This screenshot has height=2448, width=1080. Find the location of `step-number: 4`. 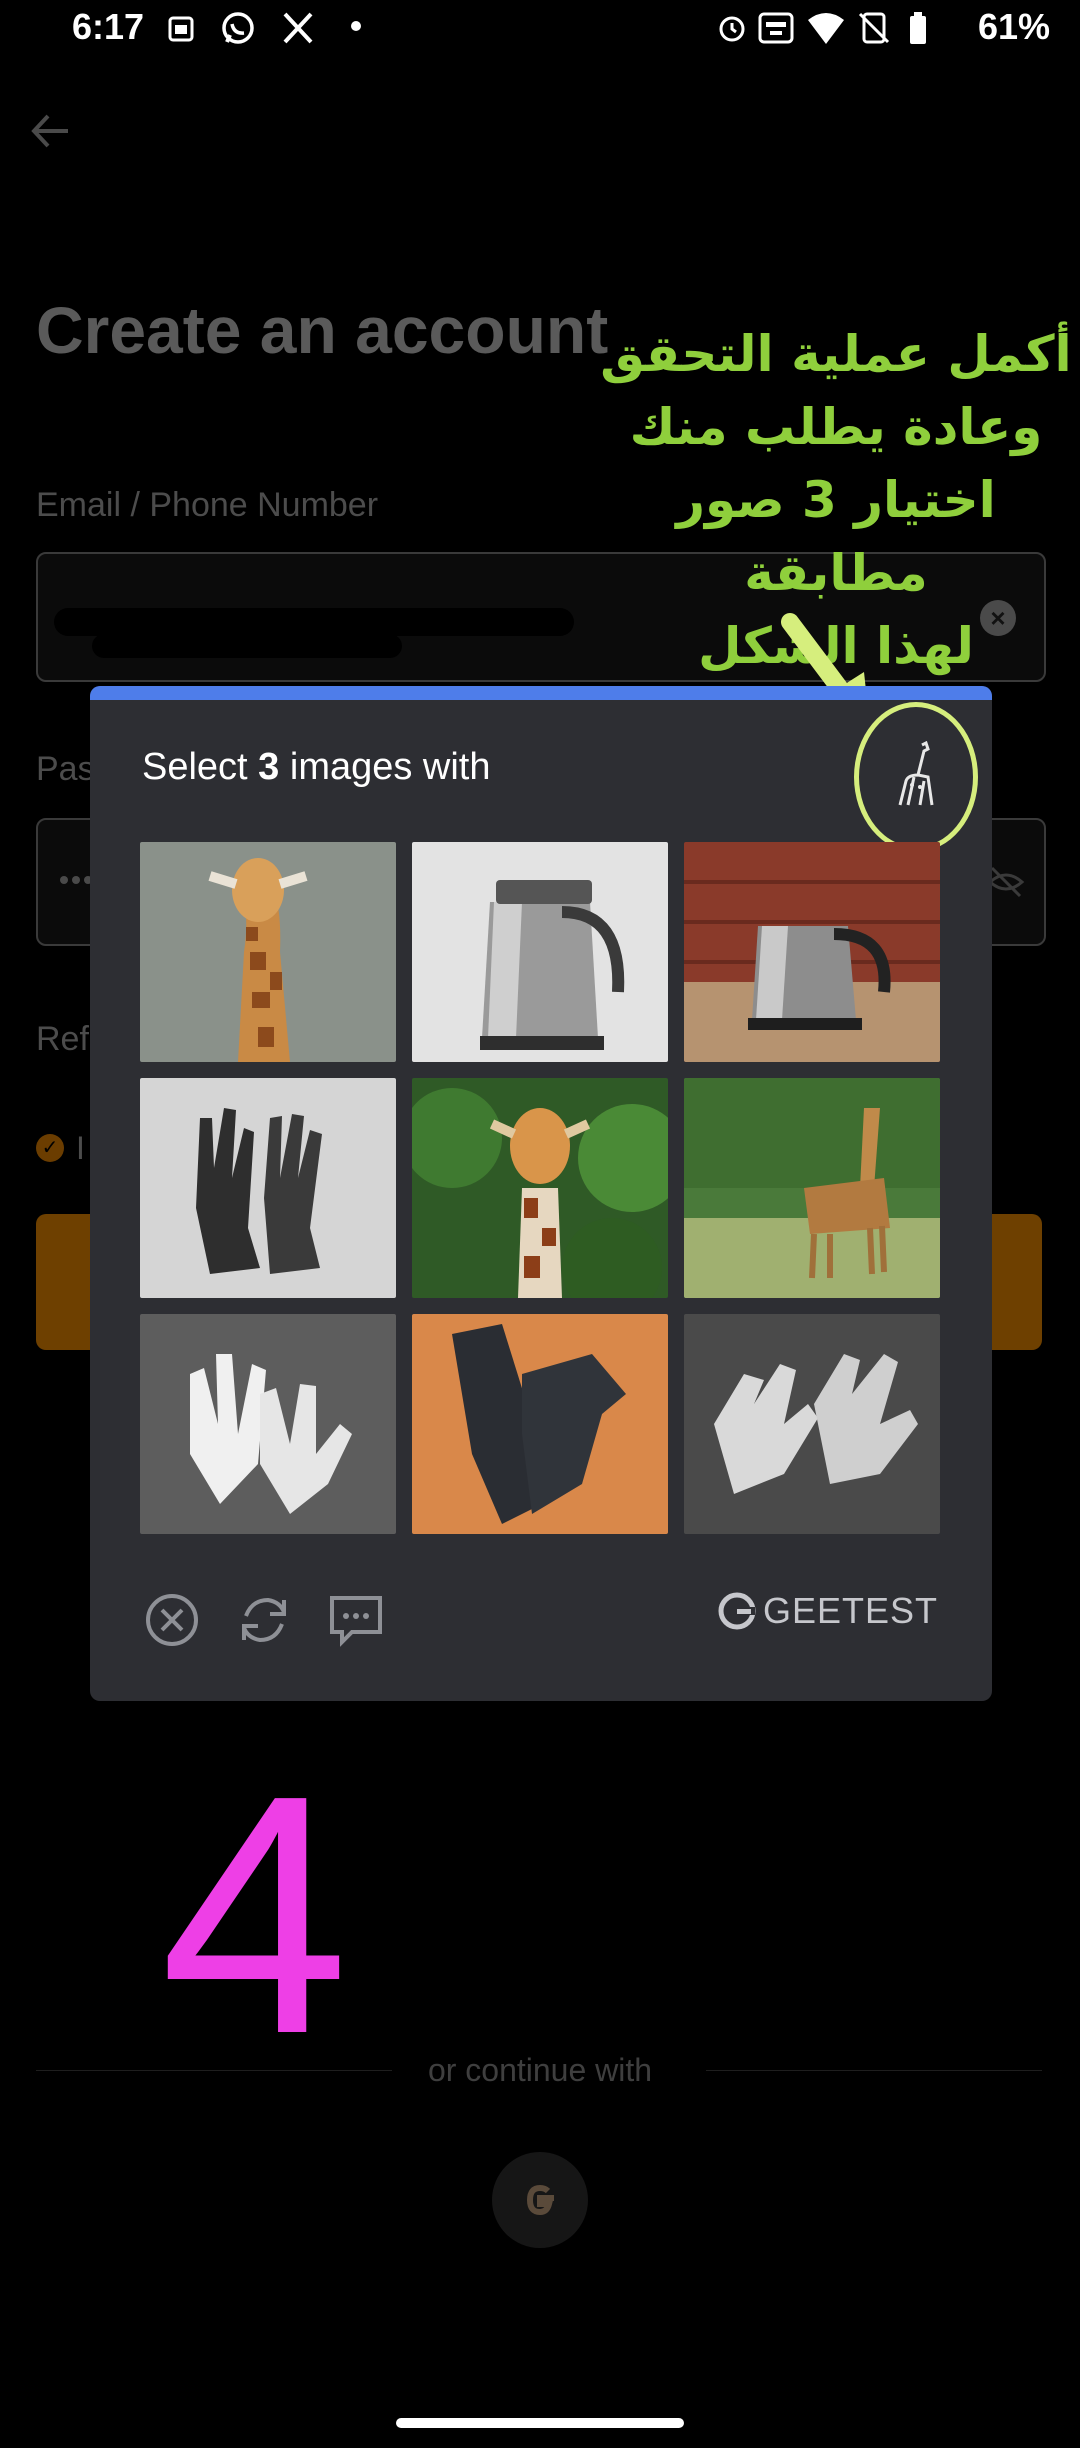

step-number: 4 is located at coordinates (255, 1915).